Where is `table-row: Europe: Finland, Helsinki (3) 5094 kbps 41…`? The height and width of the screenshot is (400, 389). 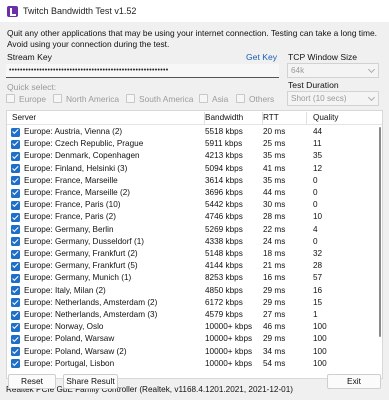 table-row: Europe: Finland, Helsinki (3) 5094 kbps 41… is located at coordinates (194, 169).